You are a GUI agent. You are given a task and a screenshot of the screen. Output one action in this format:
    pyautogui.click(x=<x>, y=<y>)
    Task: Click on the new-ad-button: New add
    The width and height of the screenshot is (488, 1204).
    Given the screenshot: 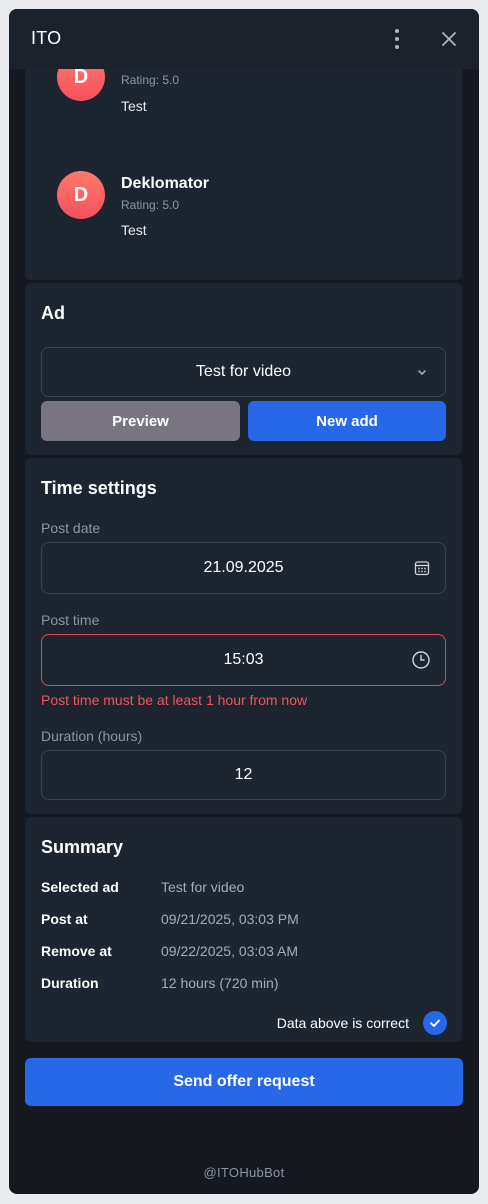 What is the action you would take?
    pyautogui.click(x=347, y=421)
    